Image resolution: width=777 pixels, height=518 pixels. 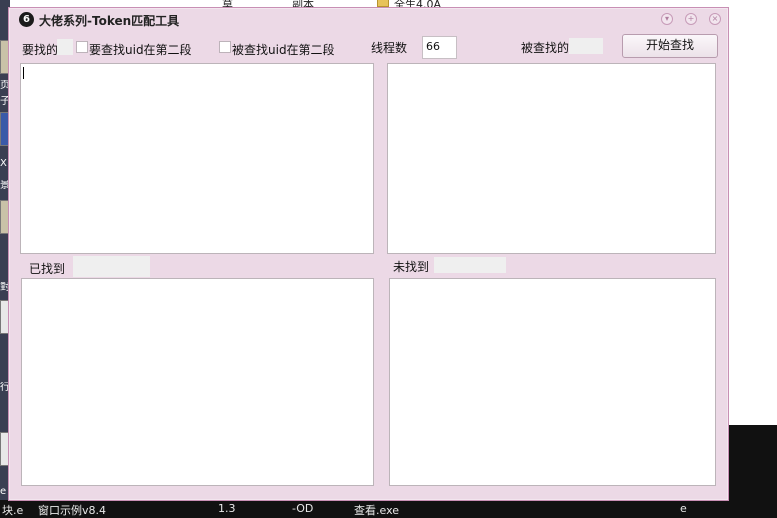 I want to click on searched-count, so click(x=586, y=46).